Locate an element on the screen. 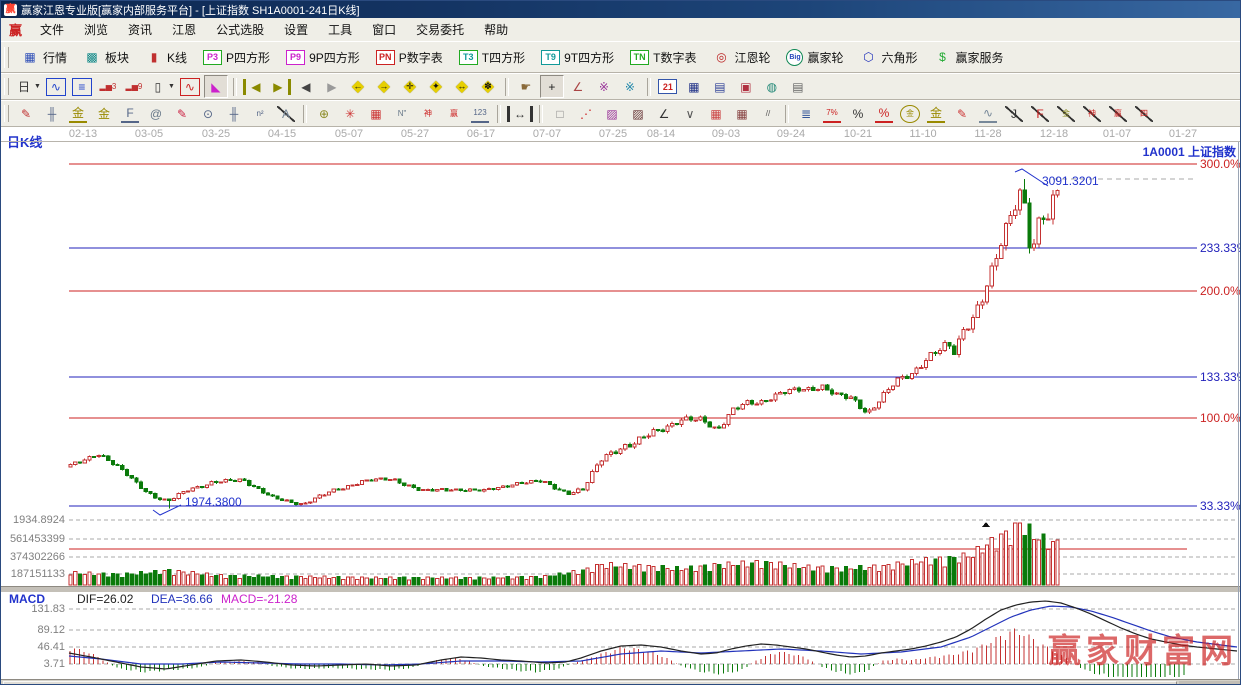  report-button: ▤ is located at coordinates (720, 86).